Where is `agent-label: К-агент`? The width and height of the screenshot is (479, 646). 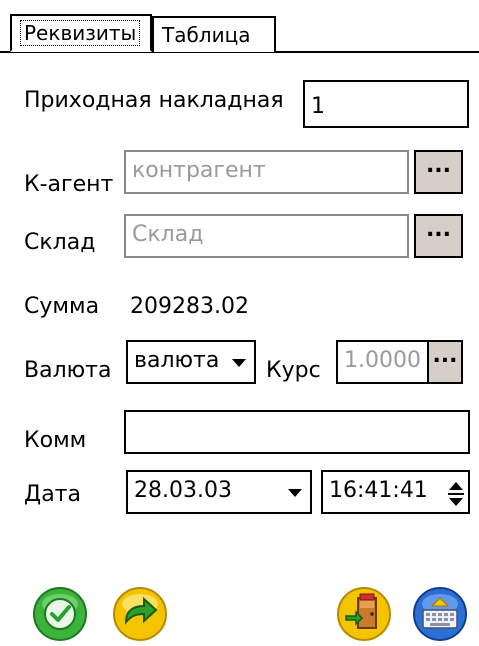 agent-label: К-агент is located at coordinates (69, 184).